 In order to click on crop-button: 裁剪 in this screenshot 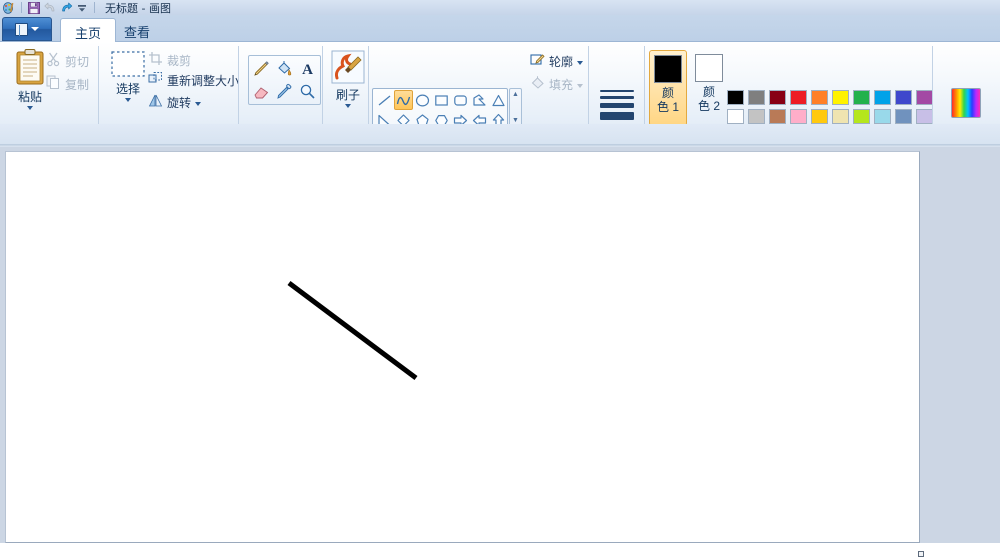, I will do `click(169, 60)`.